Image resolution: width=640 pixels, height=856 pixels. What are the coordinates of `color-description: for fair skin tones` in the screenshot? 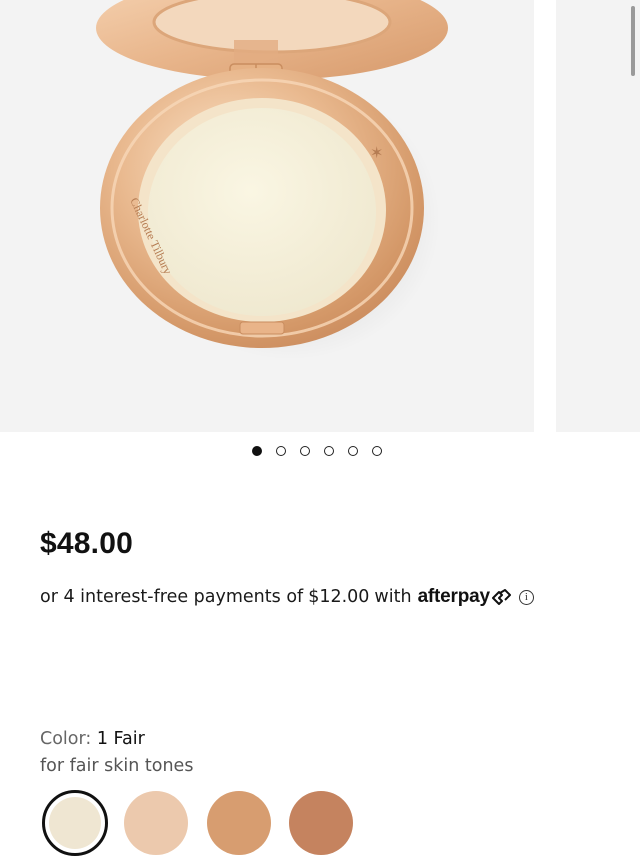 It's located at (117, 766).